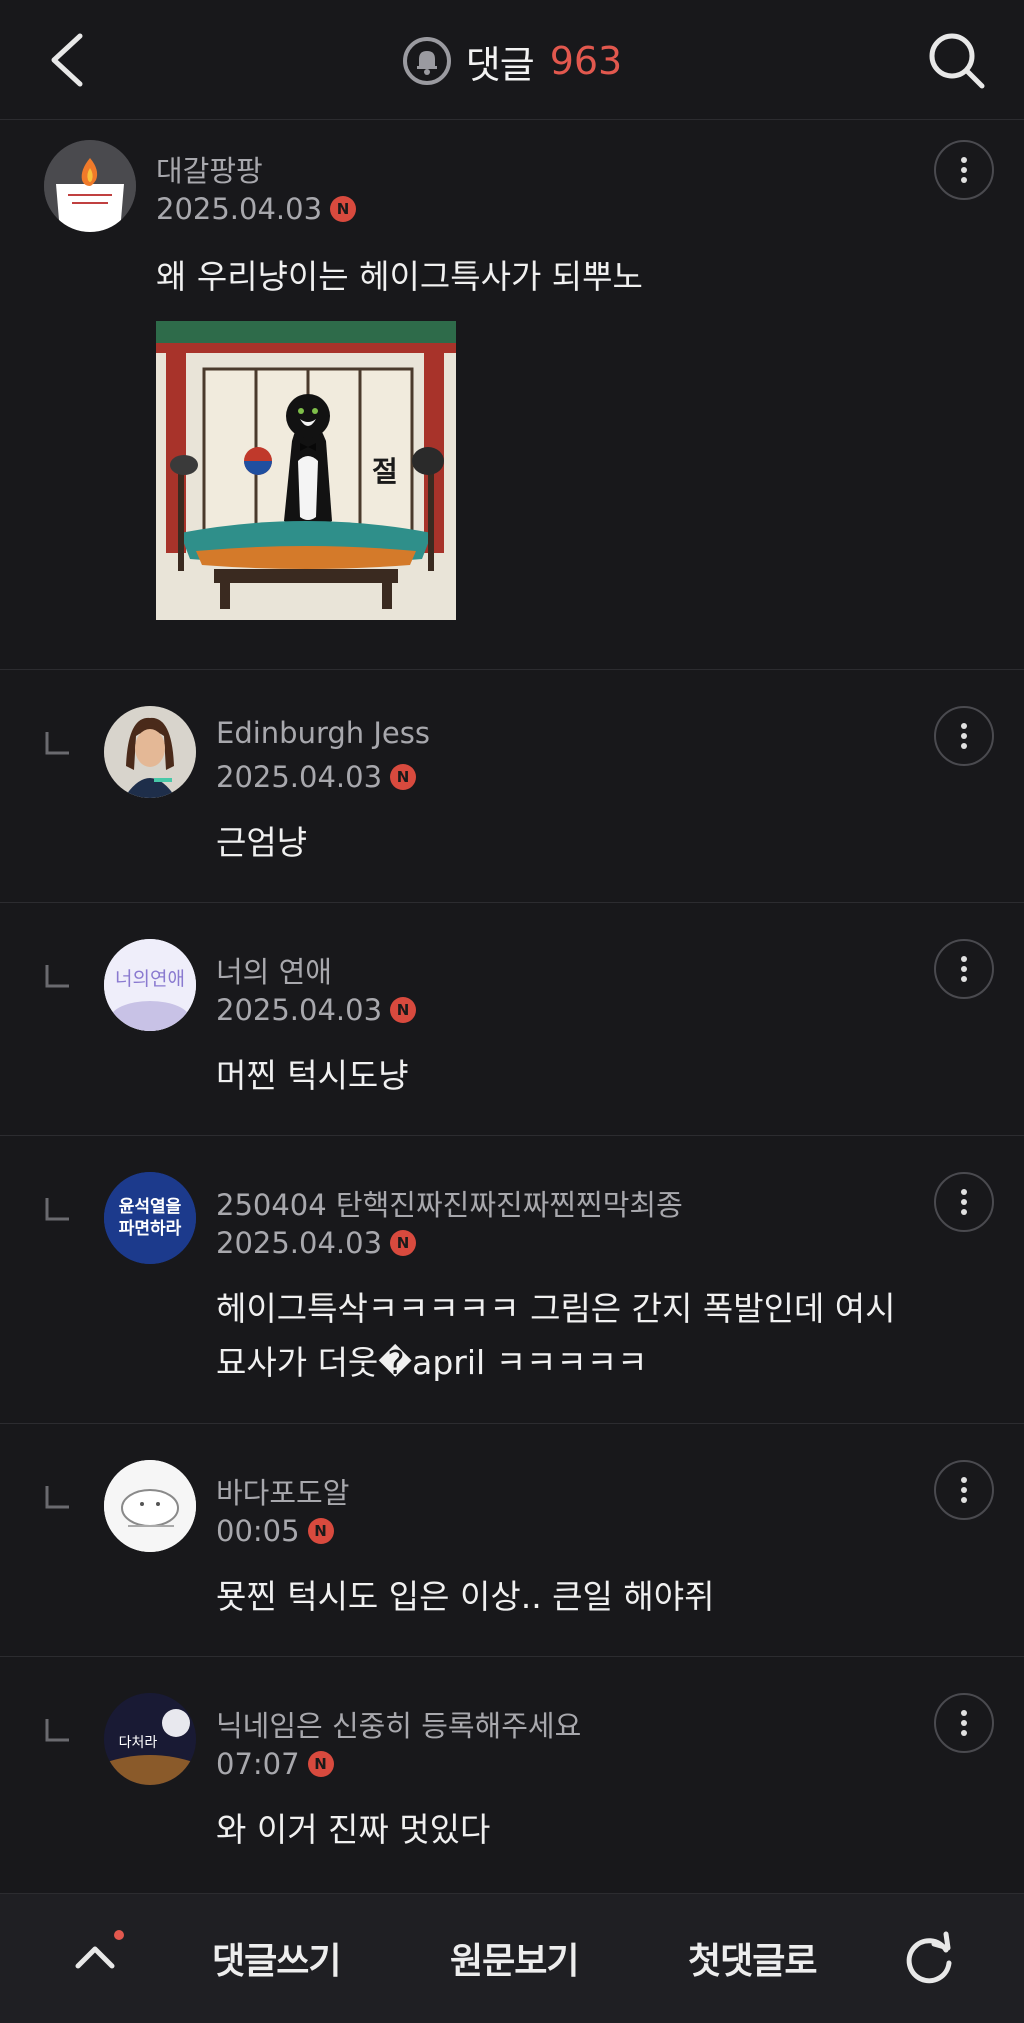 Image resolution: width=1024 pixels, height=2023 pixels. I want to click on comment-text: 와 이거 진짜 멋있다, so click(353, 1829).